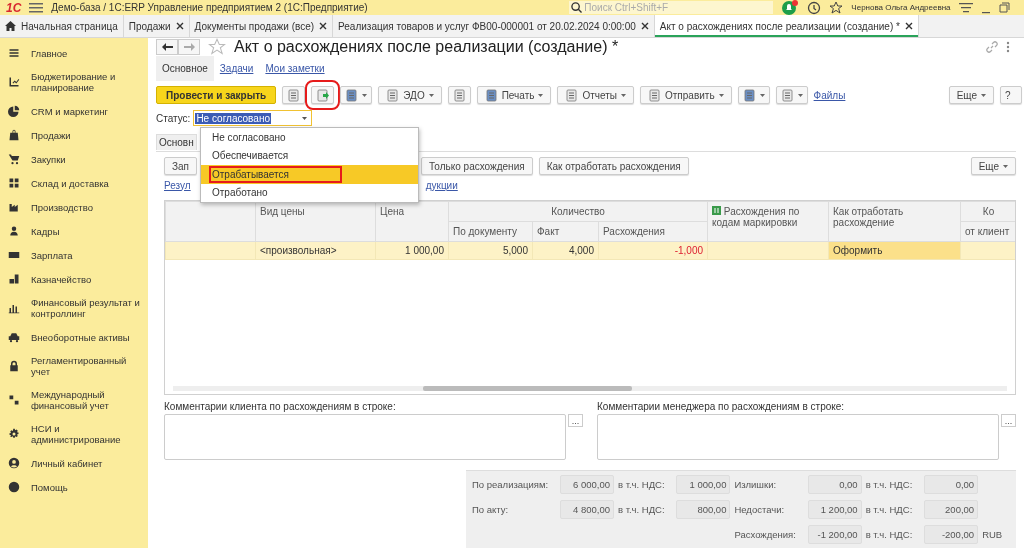  I want to click on sidebar-item: Финансовый результат и контроллинг, so click(74, 308).